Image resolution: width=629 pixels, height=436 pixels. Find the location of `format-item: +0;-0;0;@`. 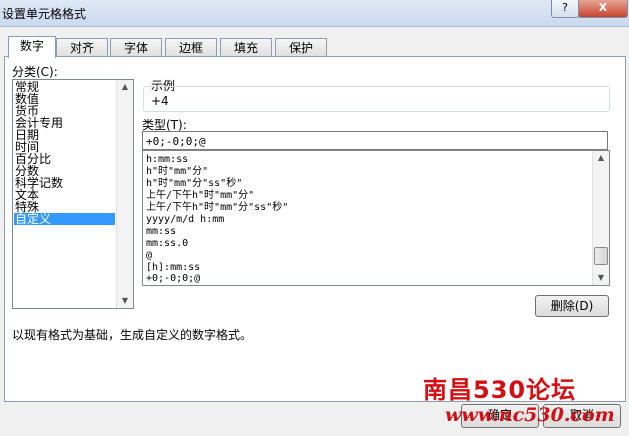

format-item: +0;-0;0;@ is located at coordinates (173, 278).